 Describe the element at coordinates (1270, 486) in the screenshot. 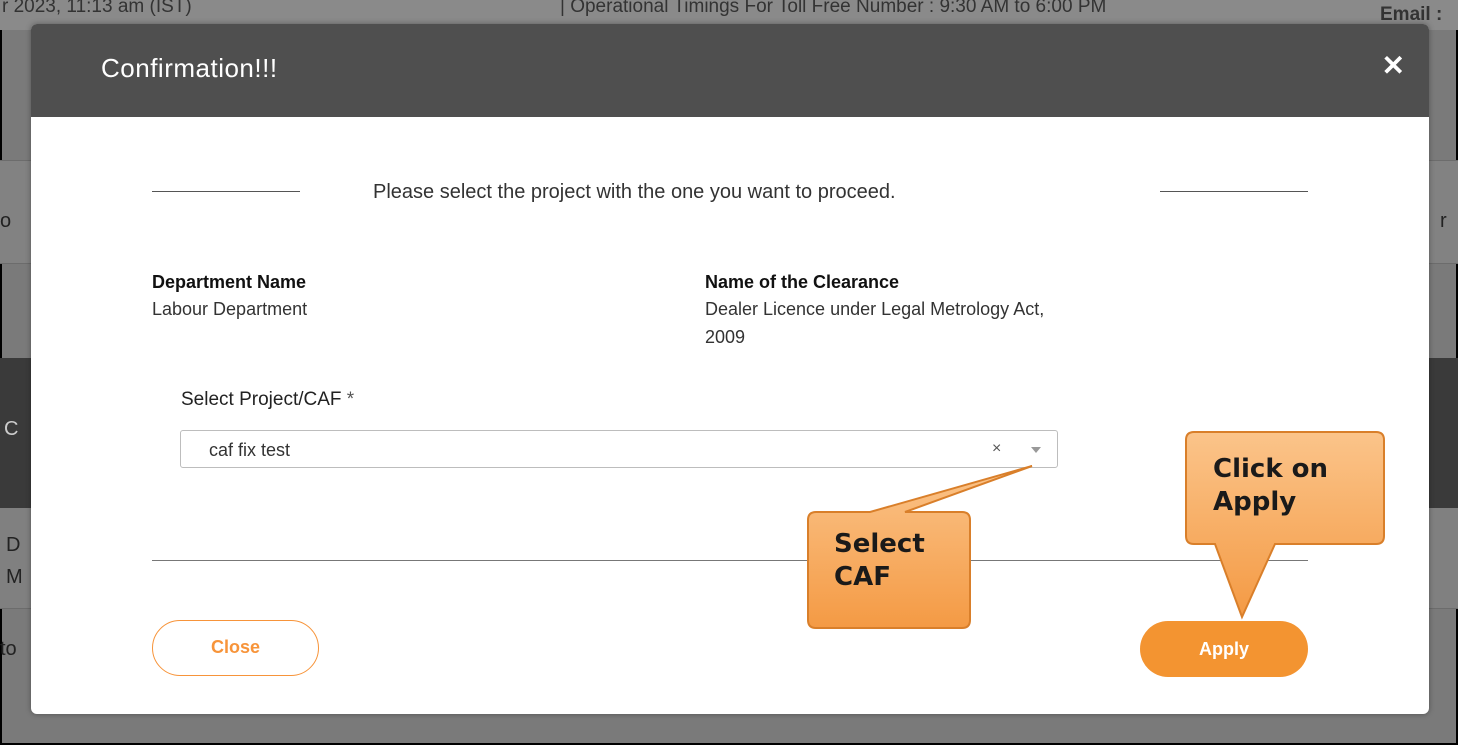

I see `apply-callout: Click on Apply` at that location.